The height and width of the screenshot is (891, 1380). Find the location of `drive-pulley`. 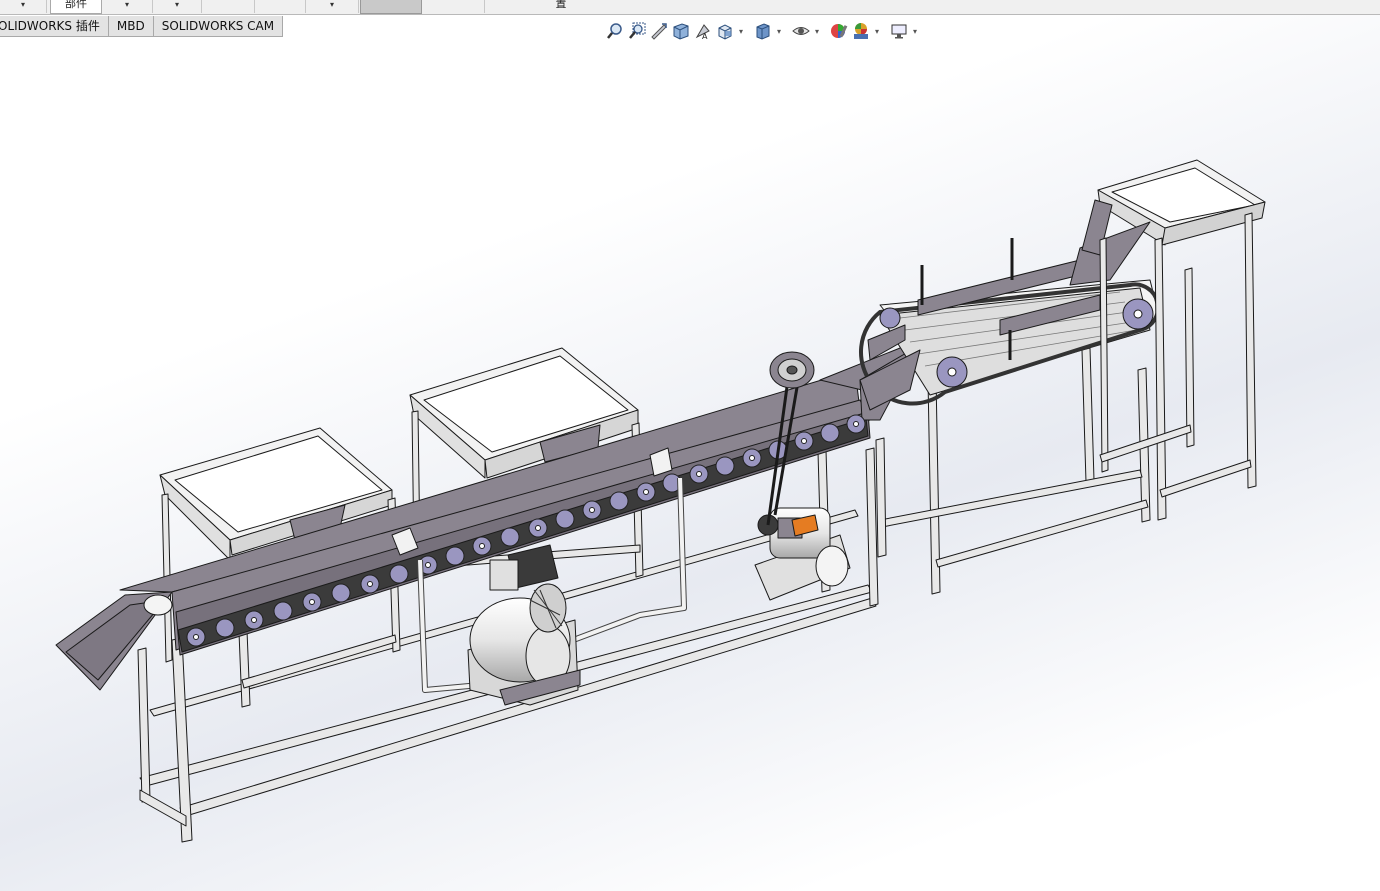

drive-pulley is located at coordinates (792, 370).